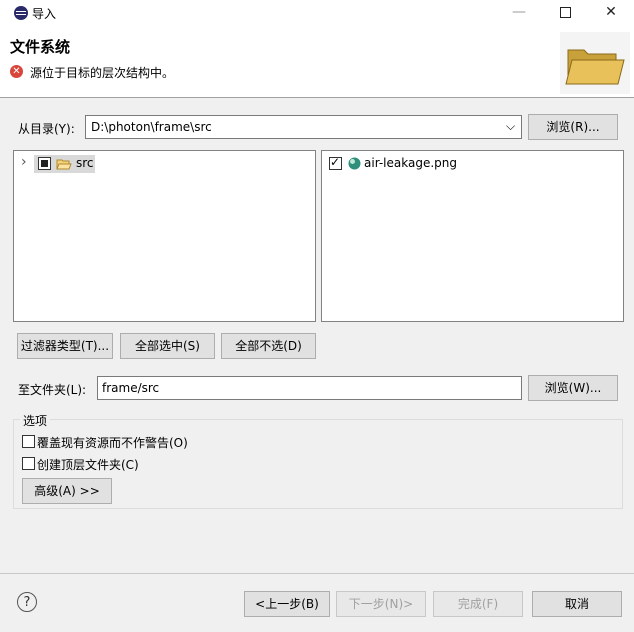  I want to click on open-folder-icon, so click(64, 164).